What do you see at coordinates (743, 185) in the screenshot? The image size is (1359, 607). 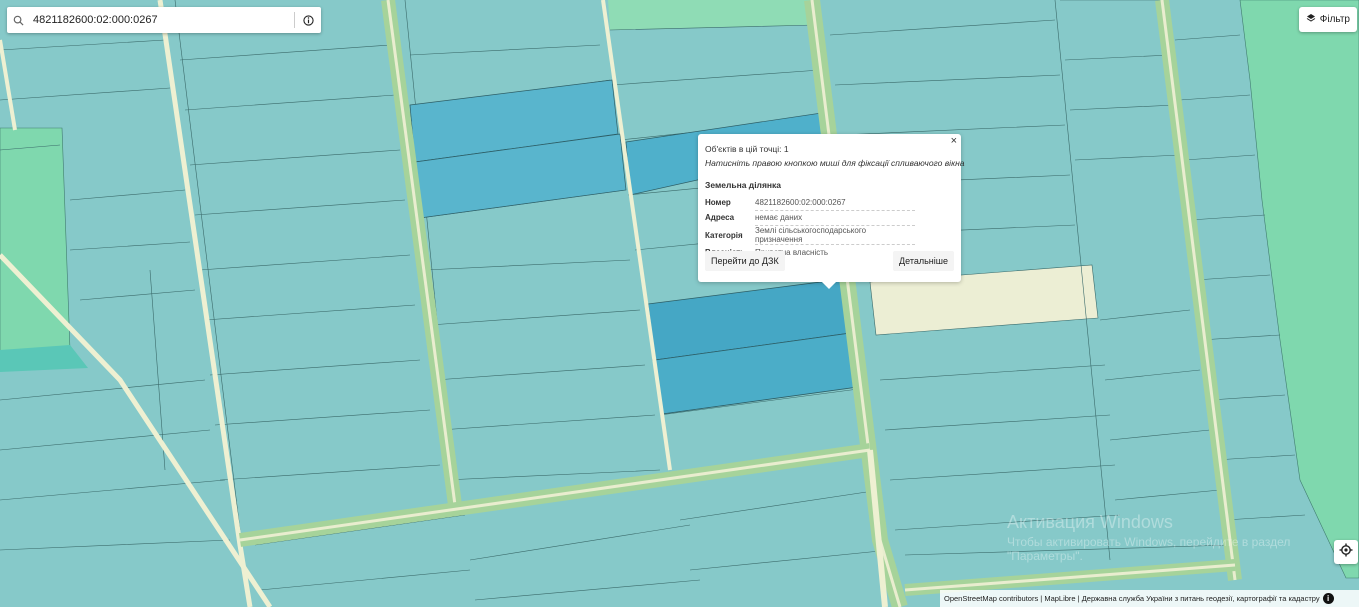 I see `popup-title: Земельна ділянка` at bounding box center [743, 185].